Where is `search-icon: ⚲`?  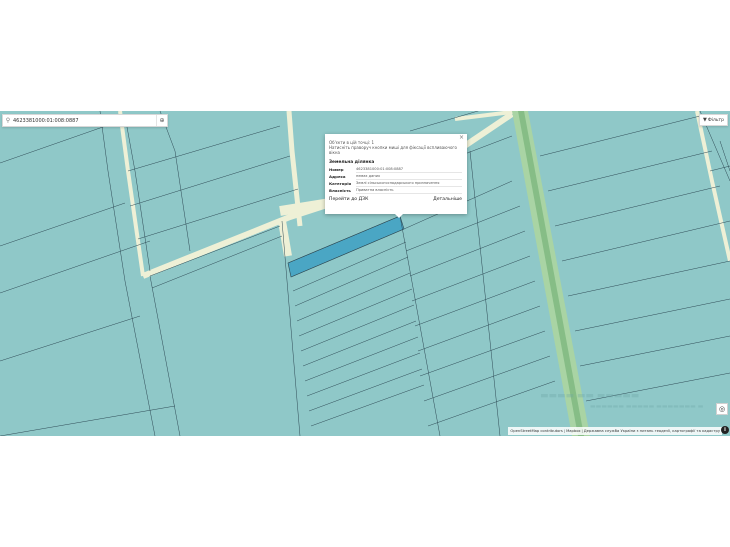 search-icon: ⚲ is located at coordinates (8, 120).